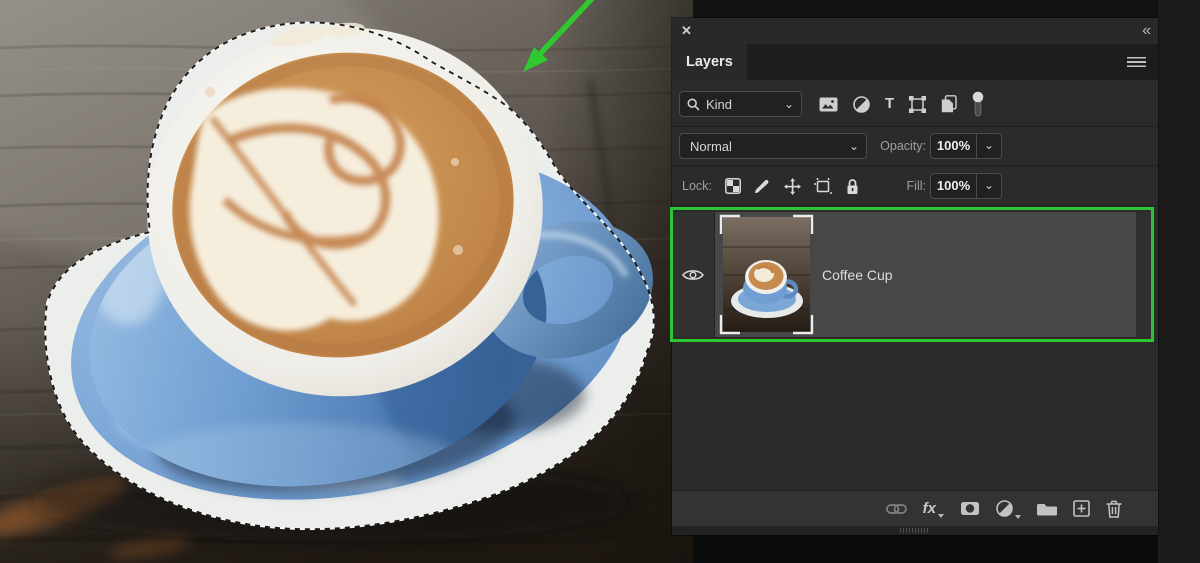 Image resolution: width=1200 pixels, height=563 pixels. What do you see at coordinates (918, 104) in the screenshot?
I see `filter-shape-icon` at bounding box center [918, 104].